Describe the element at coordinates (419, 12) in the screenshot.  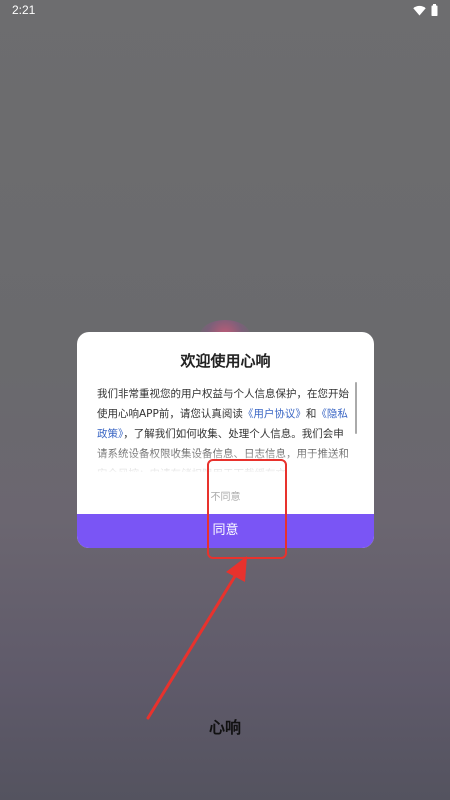
I see `wifi-icon` at that location.